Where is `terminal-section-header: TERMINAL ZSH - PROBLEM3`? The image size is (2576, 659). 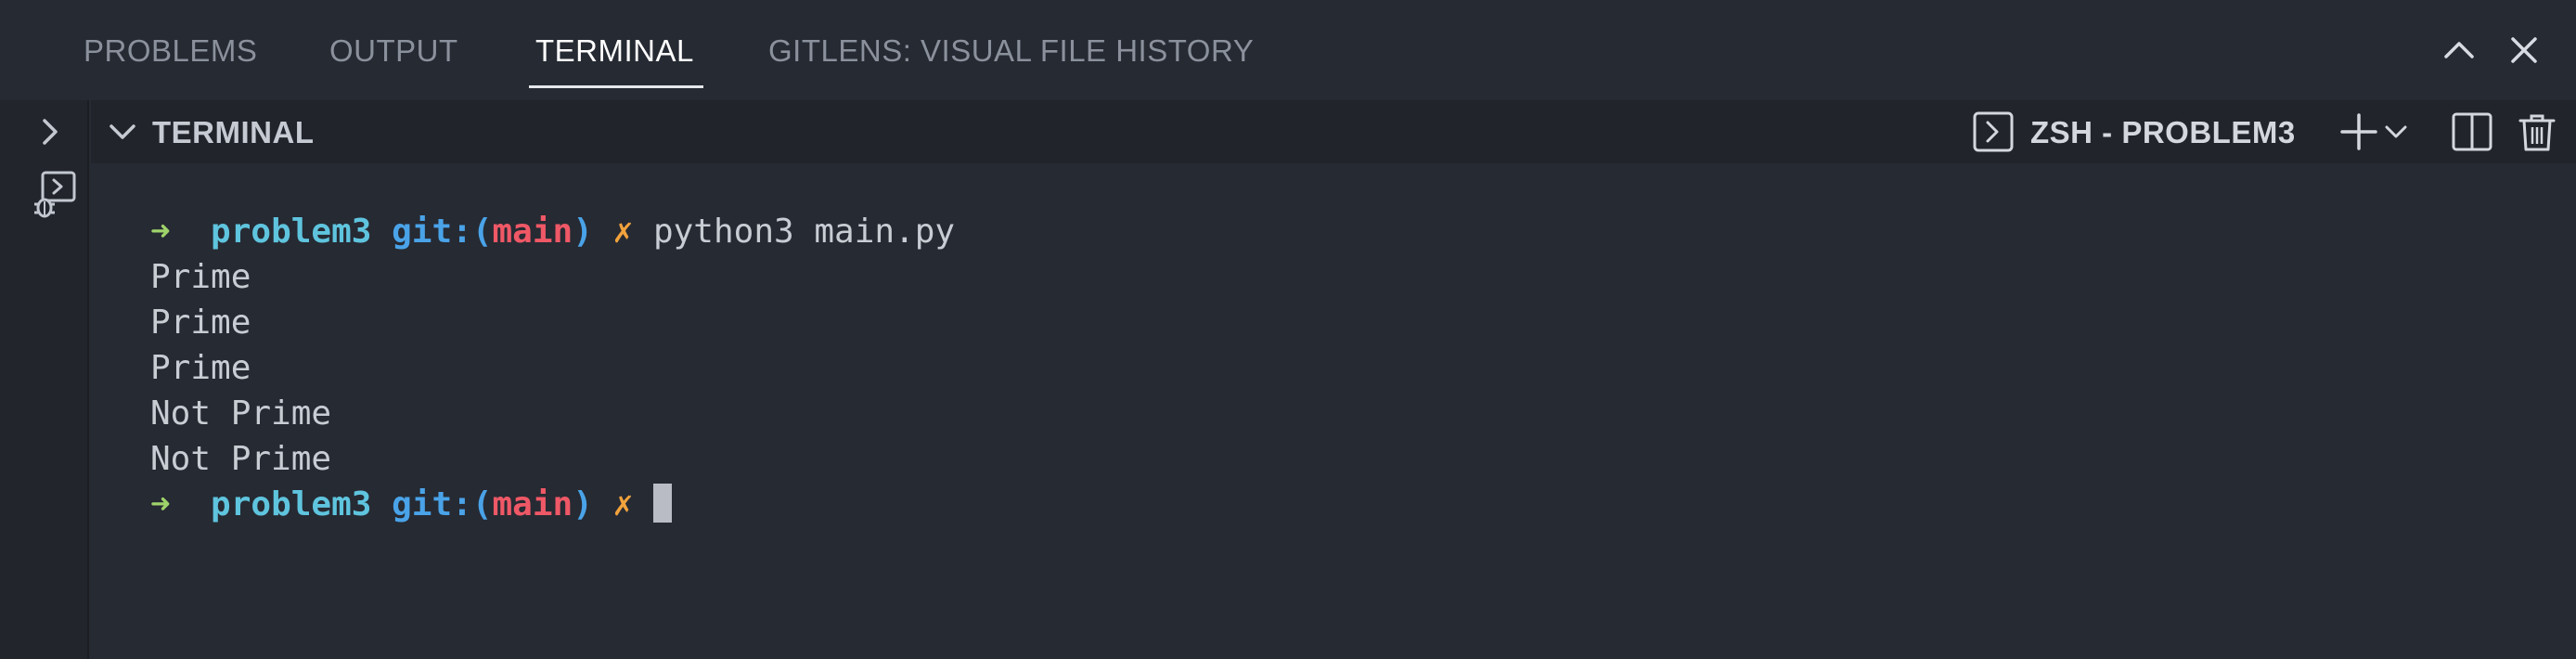 terminal-section-header: TERMINAL ZSH - PROBLEM3 is located at coordinates (1333, 131).